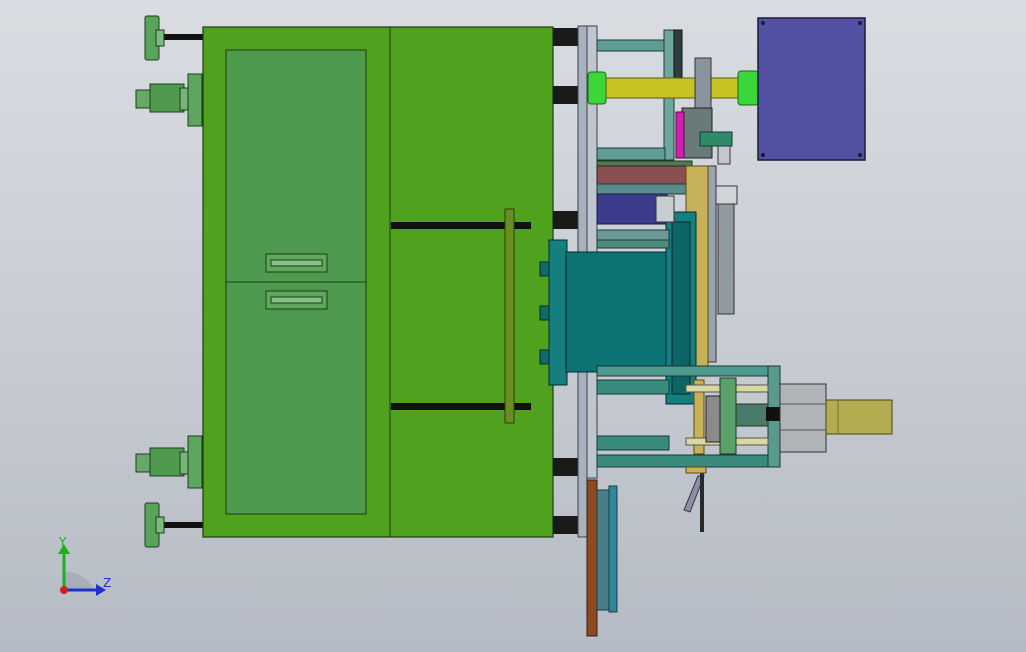 The image size is (1026, 652). What do you see at coordinates (169, 462) in the screenshot?
I see `caster-bottom` at bounding box center [169, 462].